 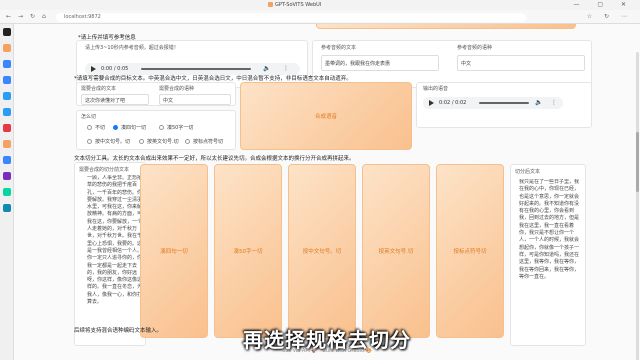 What do you see at coordinates (108, 141) in the screenshot?
I see `split-option-3: 按中文句号。切` at bounding box center [108, 141].